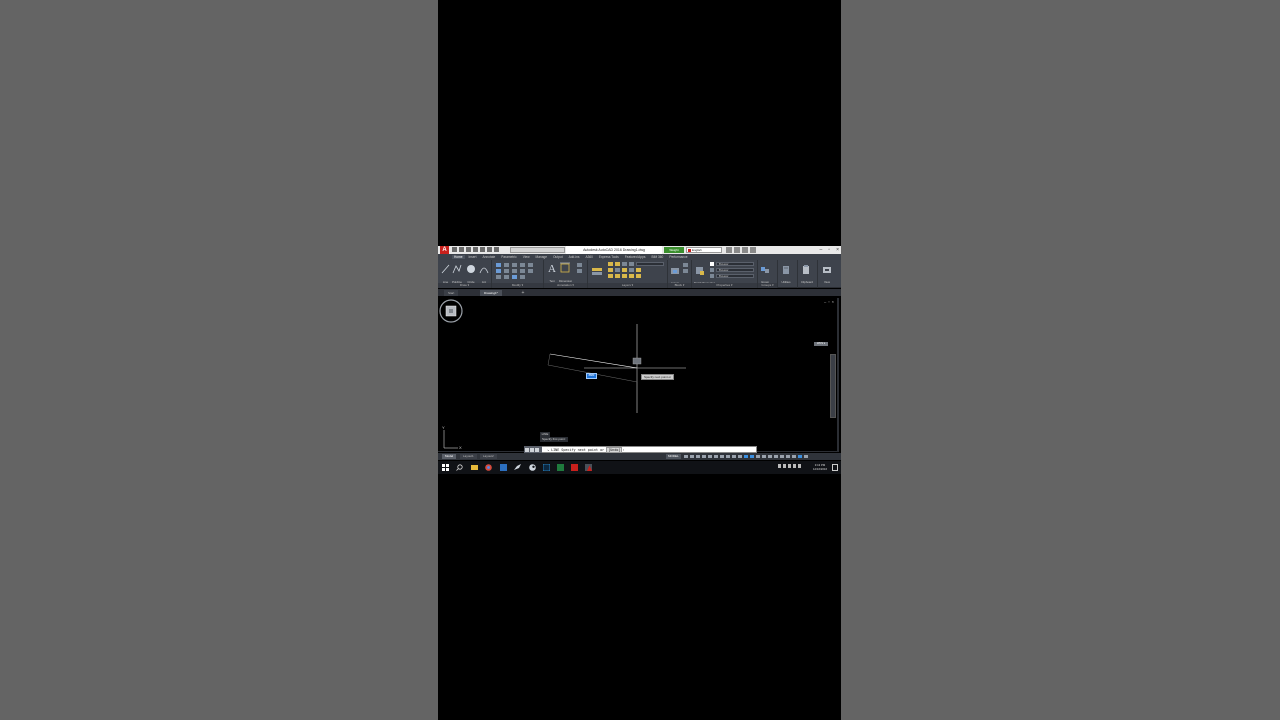 This screenshot has width=1280, height=720. What do you see at coordinates (537, 250) in the screenshot?
I see `workspace-dropdown` at bounding box center [537, 250].